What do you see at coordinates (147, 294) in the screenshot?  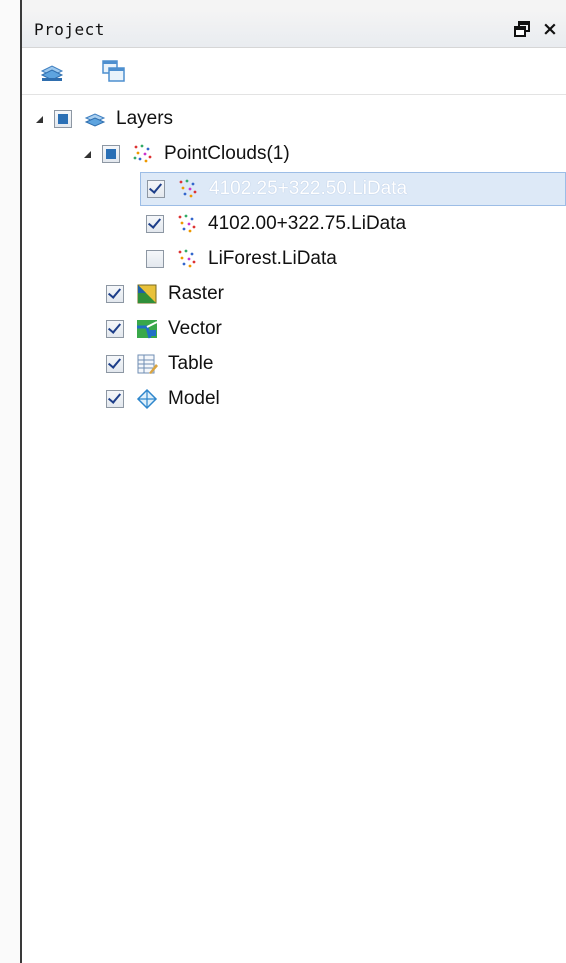 I see `raster-icon` at bounding box center [147, 294].